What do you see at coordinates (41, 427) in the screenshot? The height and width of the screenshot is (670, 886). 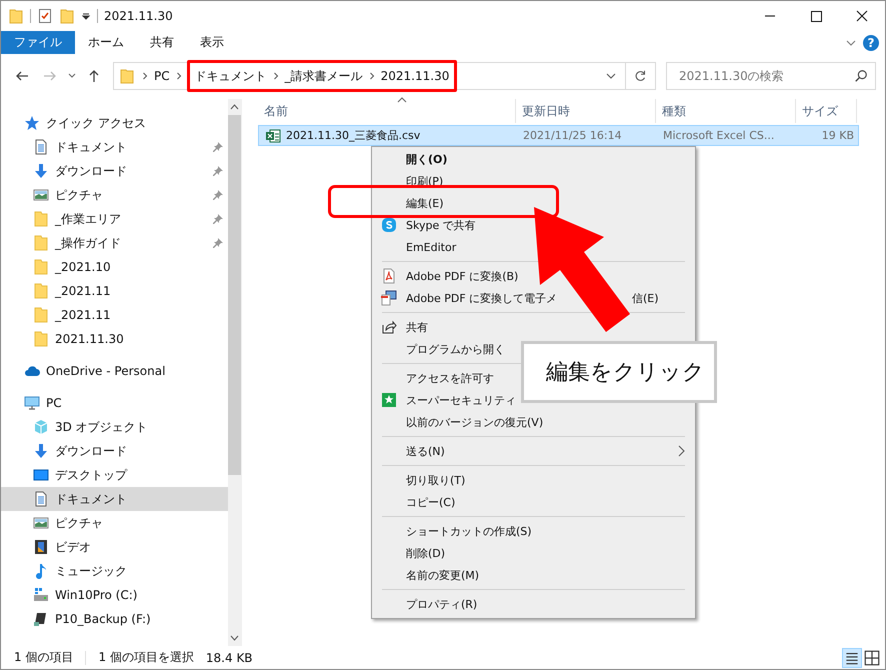 I see `cube-icon` at bounding box center [41, 427].